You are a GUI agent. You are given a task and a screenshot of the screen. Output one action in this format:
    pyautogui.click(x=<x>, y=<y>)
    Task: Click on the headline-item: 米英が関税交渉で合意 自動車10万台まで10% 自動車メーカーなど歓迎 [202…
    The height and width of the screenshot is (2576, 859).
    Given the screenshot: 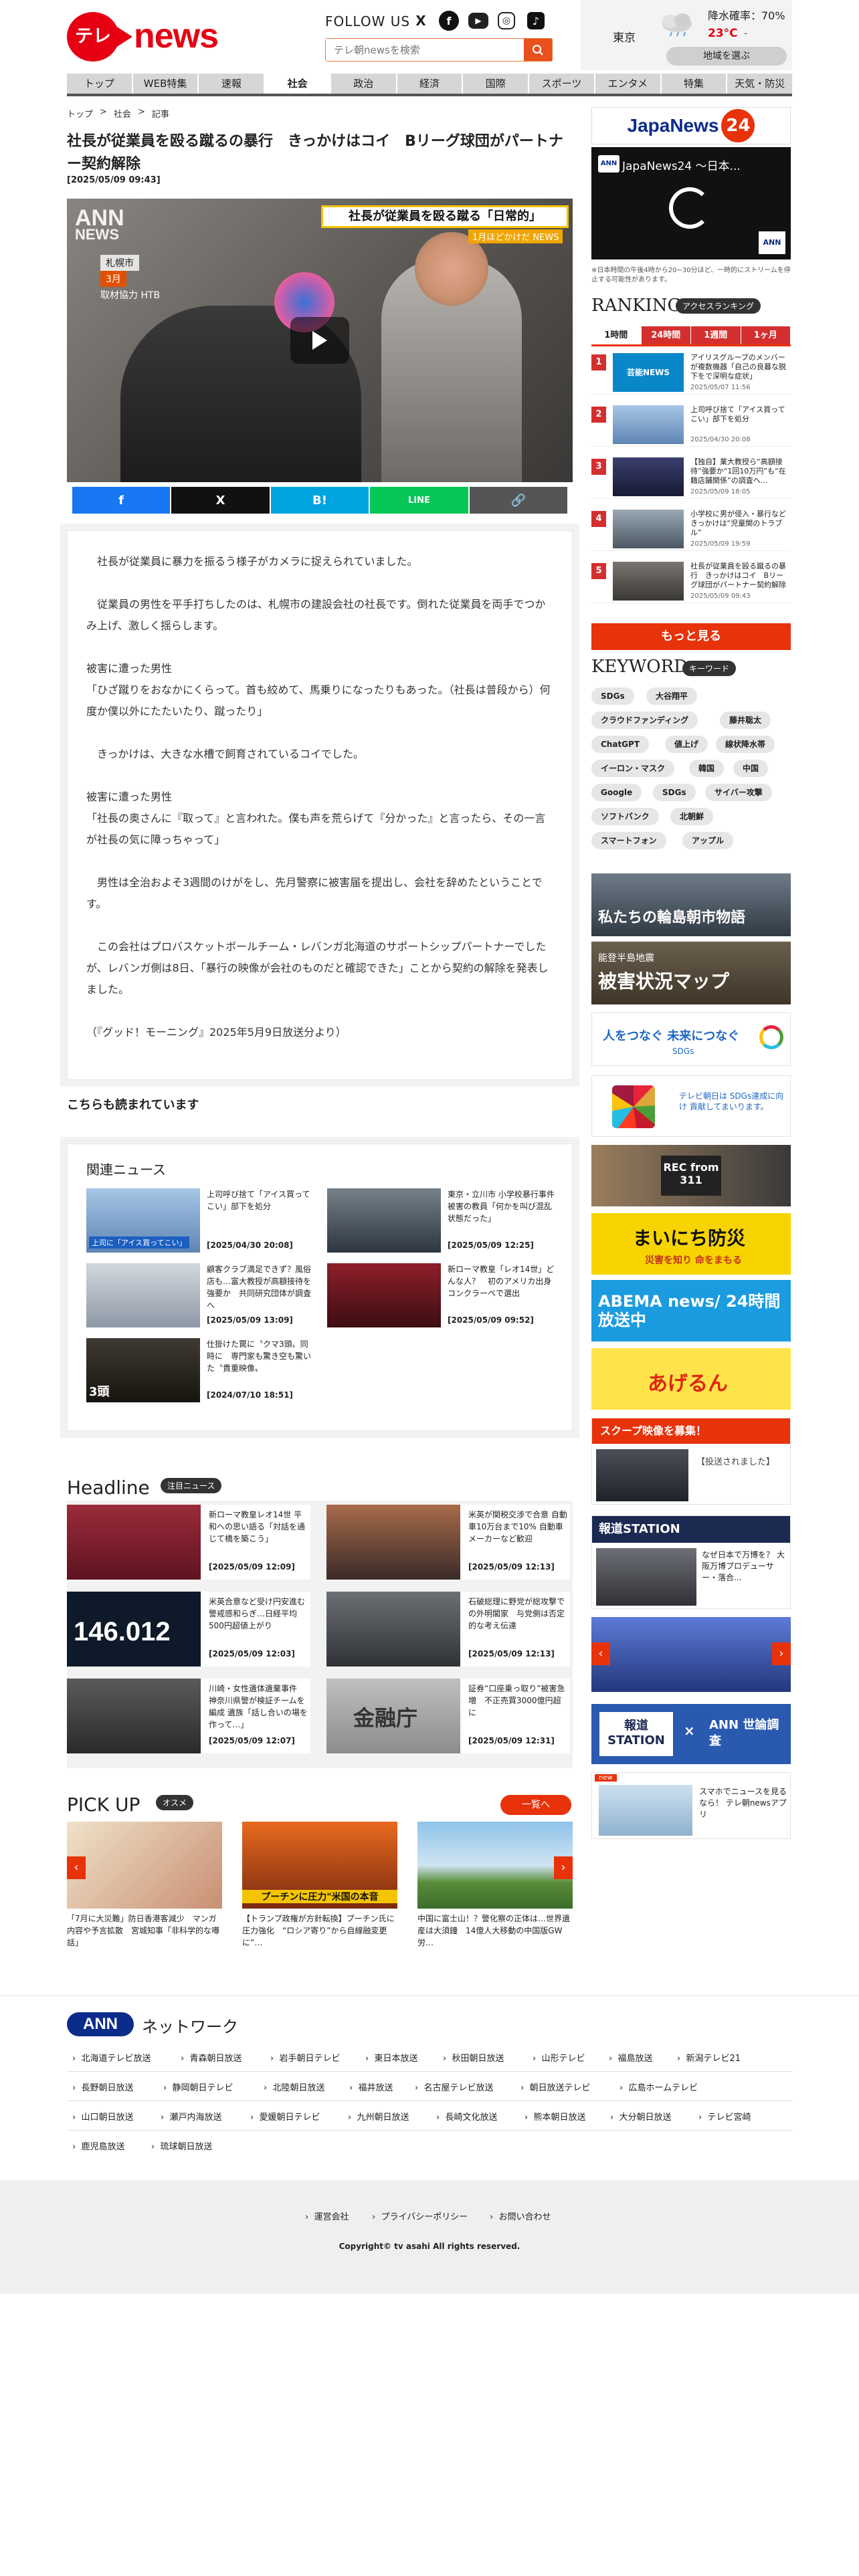 What is the action you would take?
    pyautogui.click(x=448, y=1543)
    